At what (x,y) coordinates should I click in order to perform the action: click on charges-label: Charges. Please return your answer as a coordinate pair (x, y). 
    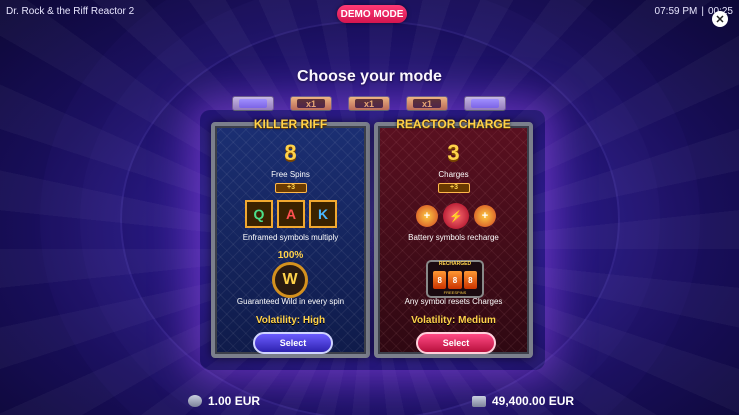
    Looking at the image, I should click on (453, 174).